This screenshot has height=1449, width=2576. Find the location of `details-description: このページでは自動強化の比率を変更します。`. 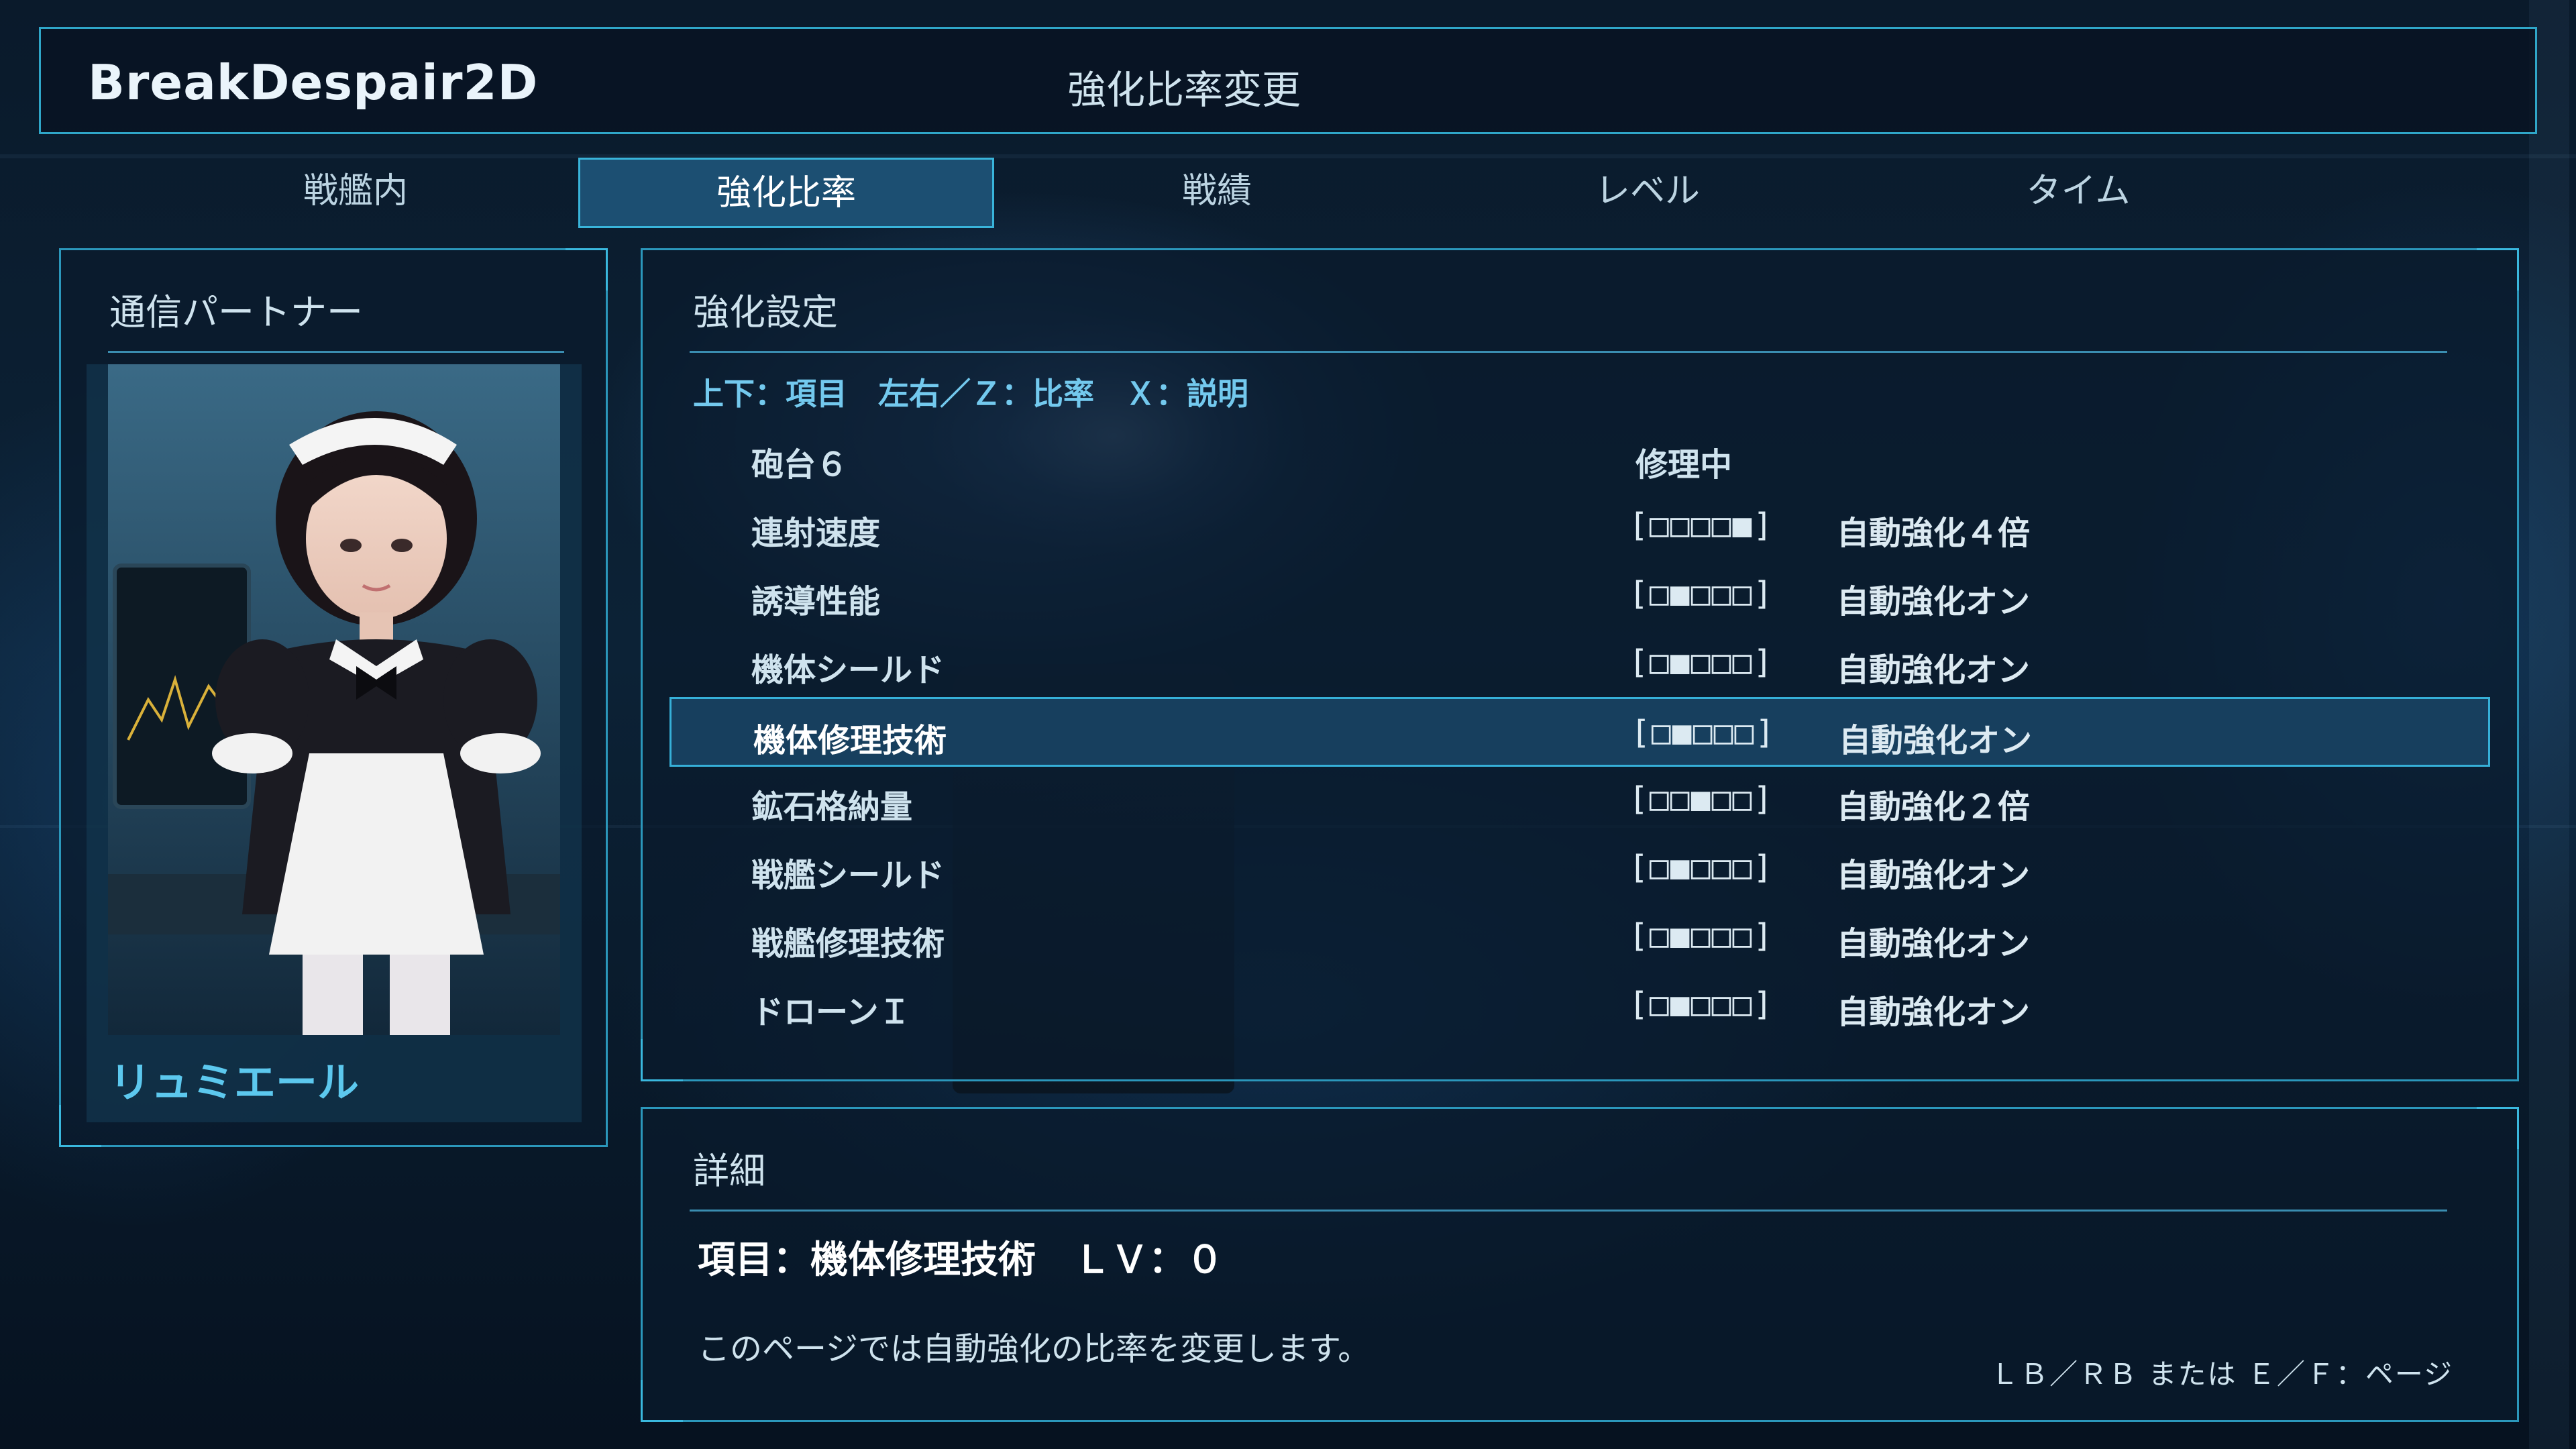

details-description: このページでは自動強化の比率を変更します。 is located at coordinates (1034, 1349).